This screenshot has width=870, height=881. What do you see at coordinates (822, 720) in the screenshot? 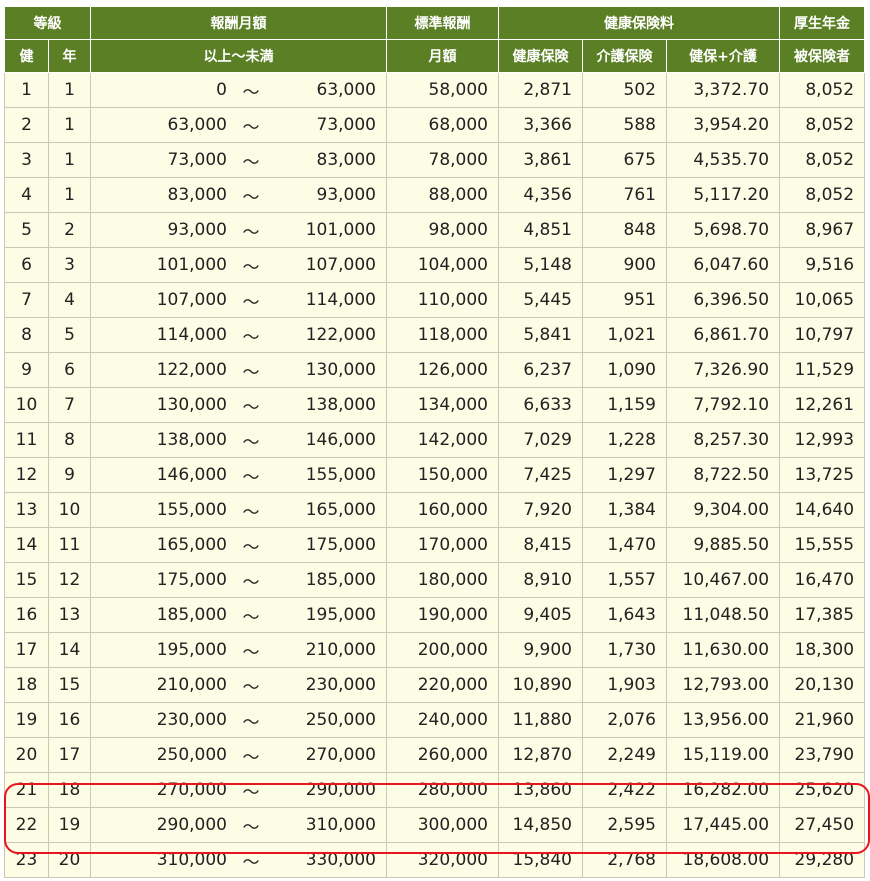
I see `cell-insured: 21,960` at bounding box center [822, 720].